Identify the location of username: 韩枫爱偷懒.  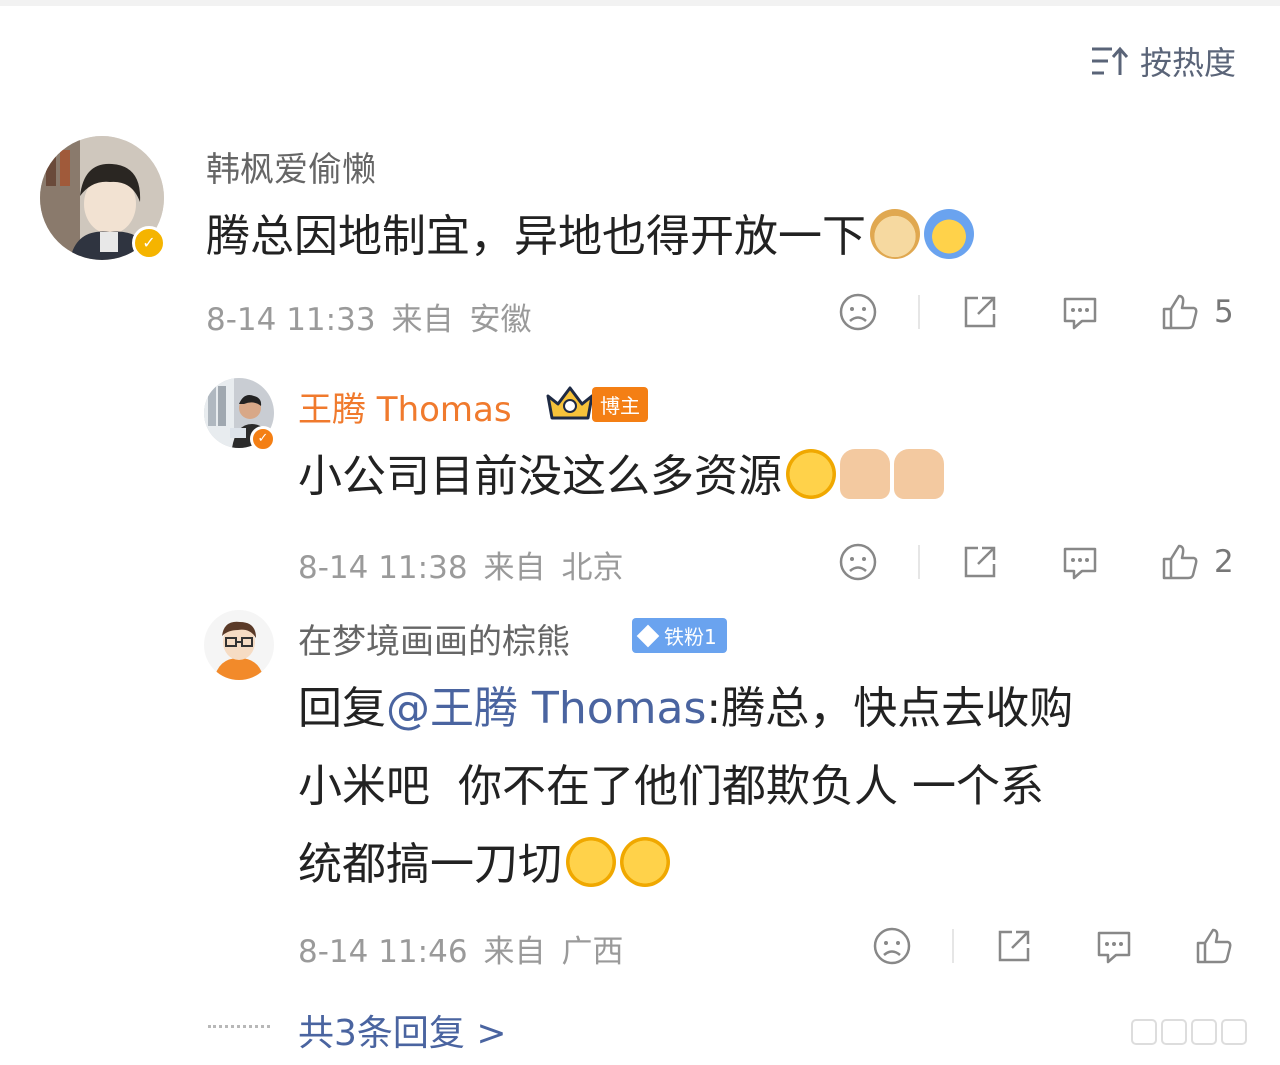
(291, 166).